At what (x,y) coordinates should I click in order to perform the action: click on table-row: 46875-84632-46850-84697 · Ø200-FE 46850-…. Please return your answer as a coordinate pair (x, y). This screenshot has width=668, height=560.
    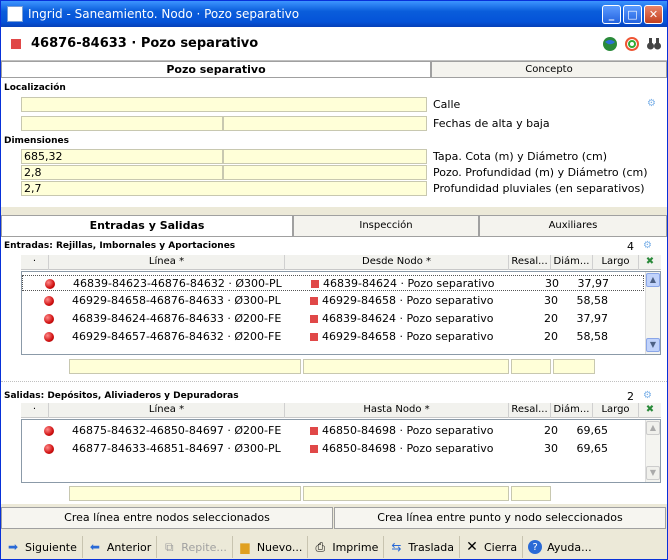
    Looking at the image, I should click on (333, 431).